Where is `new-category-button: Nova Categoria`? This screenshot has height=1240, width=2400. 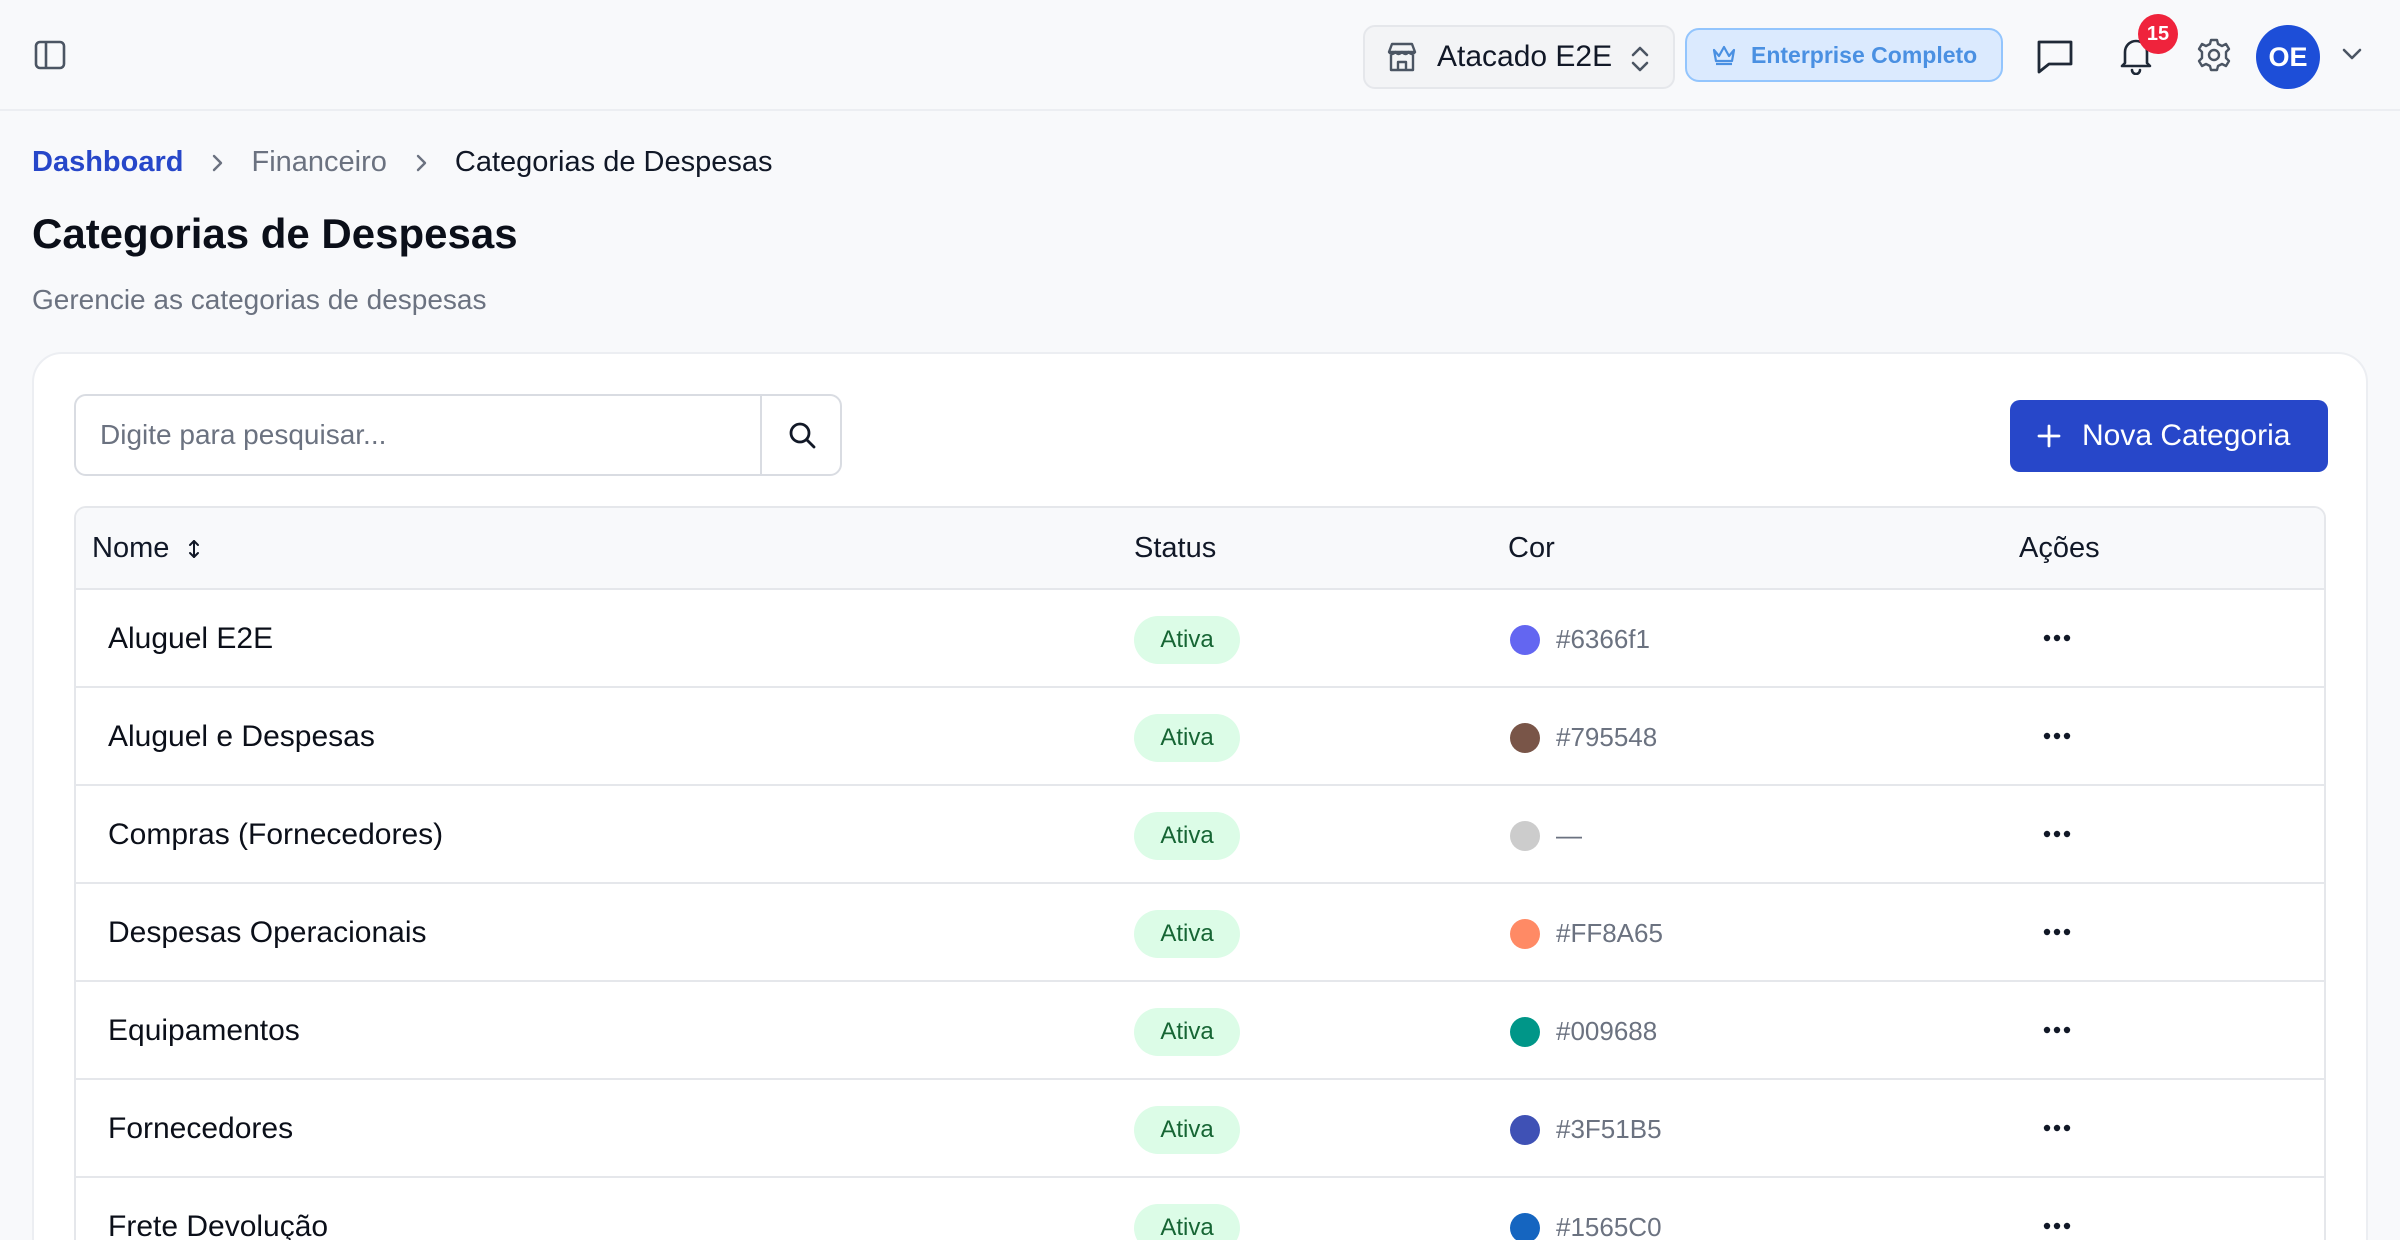 new-category-button: Nova Categoria is located at coordinates (2169, 436).